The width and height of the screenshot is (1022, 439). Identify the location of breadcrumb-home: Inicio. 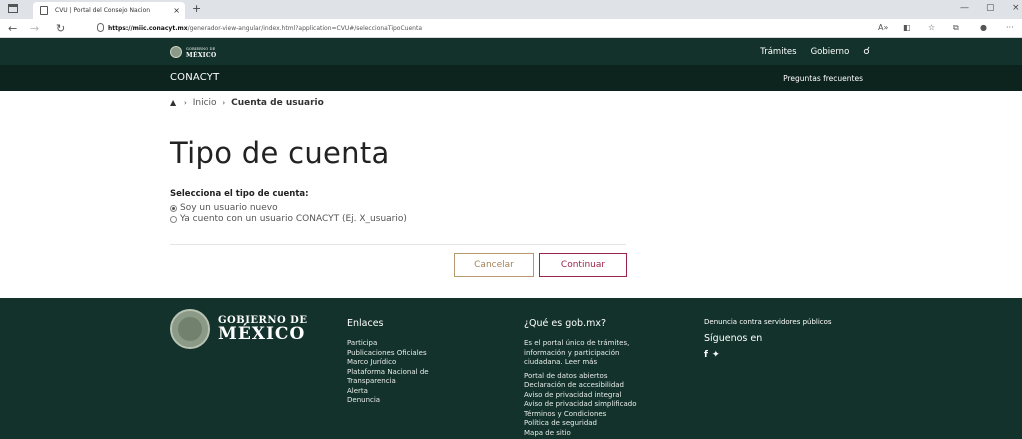
(205, 103).